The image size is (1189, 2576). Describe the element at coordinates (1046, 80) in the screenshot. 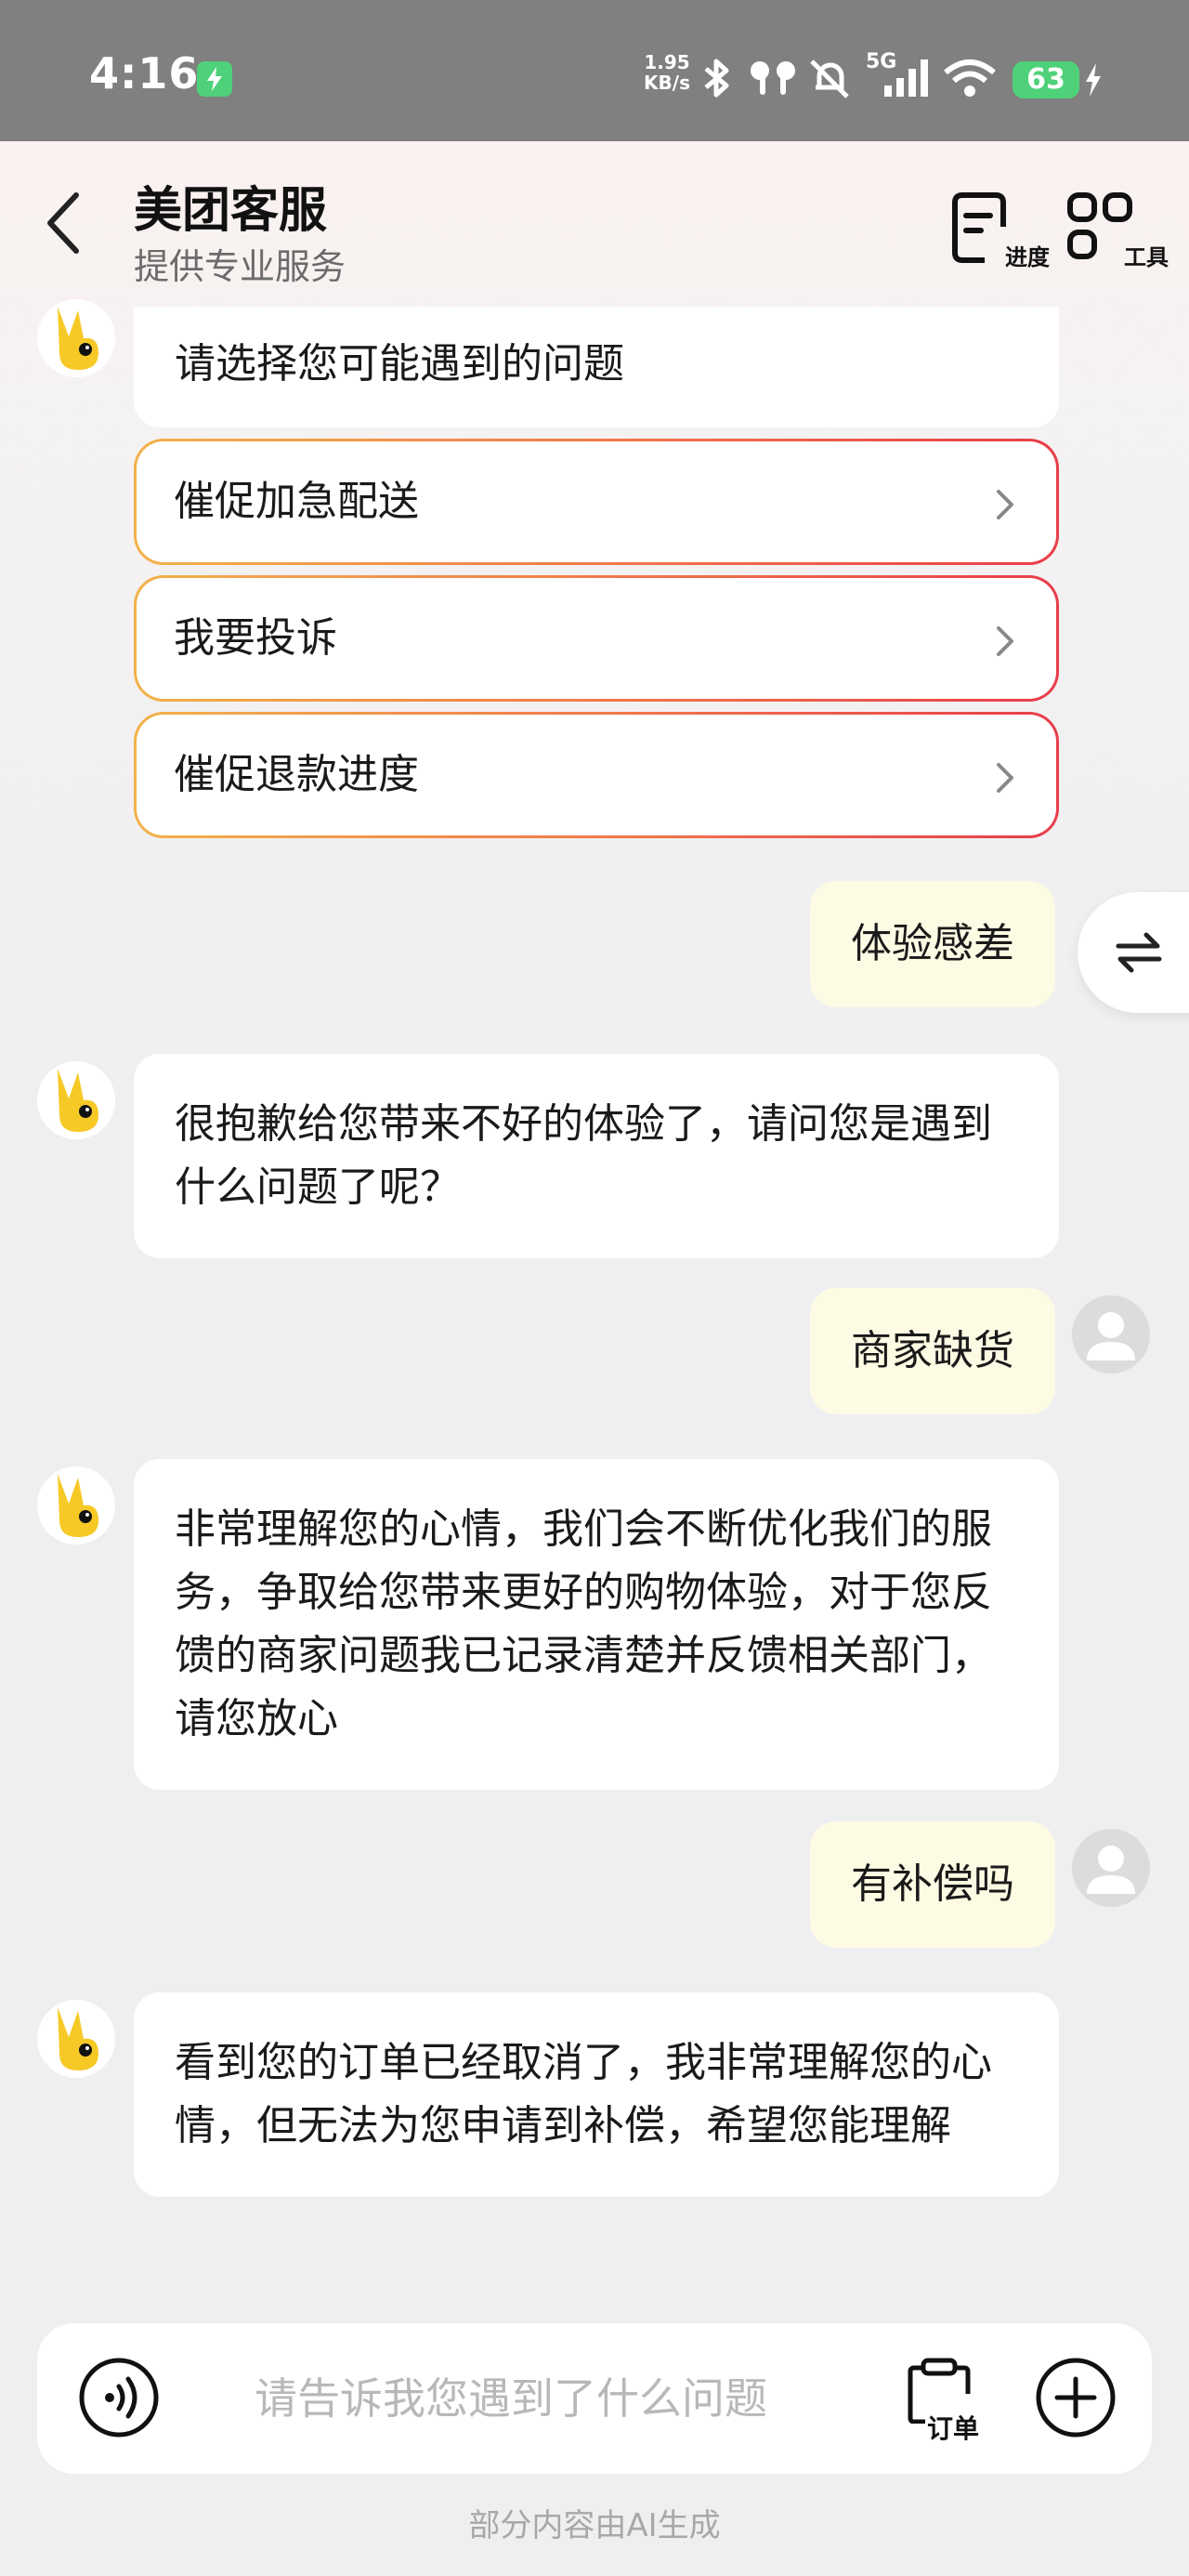

I see `battery-level: 63` at that location.